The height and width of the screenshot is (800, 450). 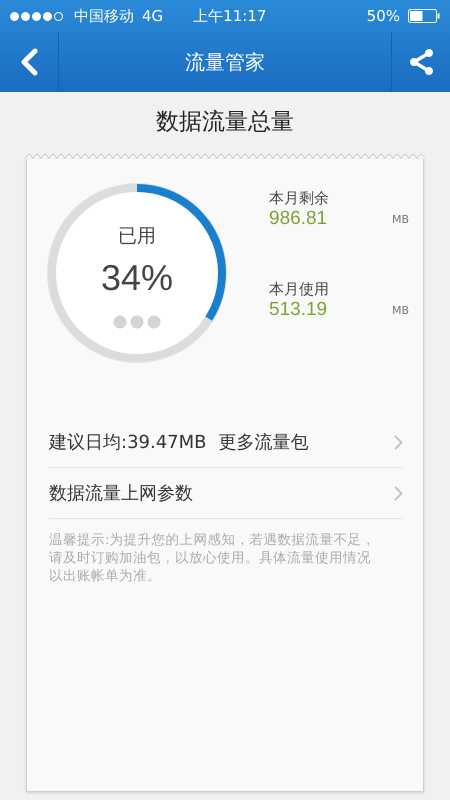 I want to click on used-label: 已用, so click(x=137, y=236).